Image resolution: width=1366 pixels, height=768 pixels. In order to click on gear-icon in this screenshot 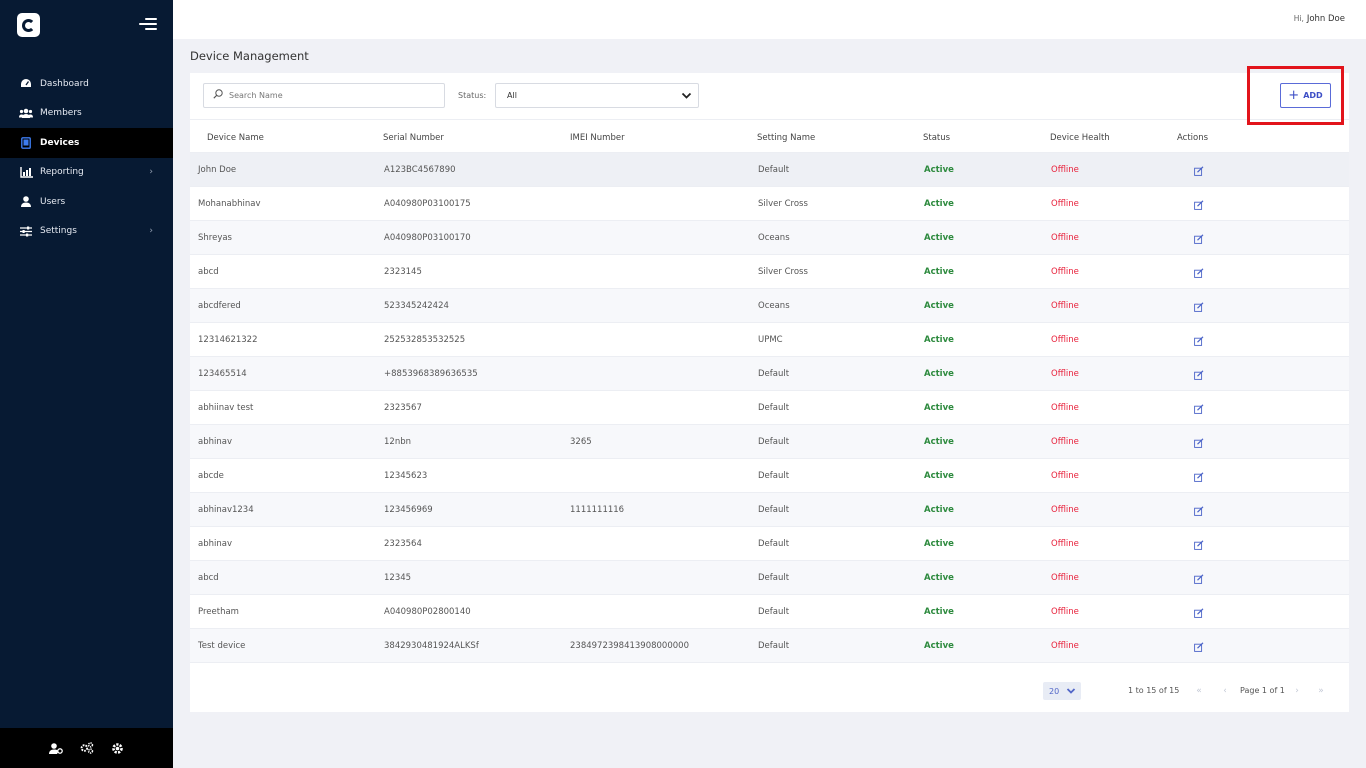, I will do `click(118, 748)`.